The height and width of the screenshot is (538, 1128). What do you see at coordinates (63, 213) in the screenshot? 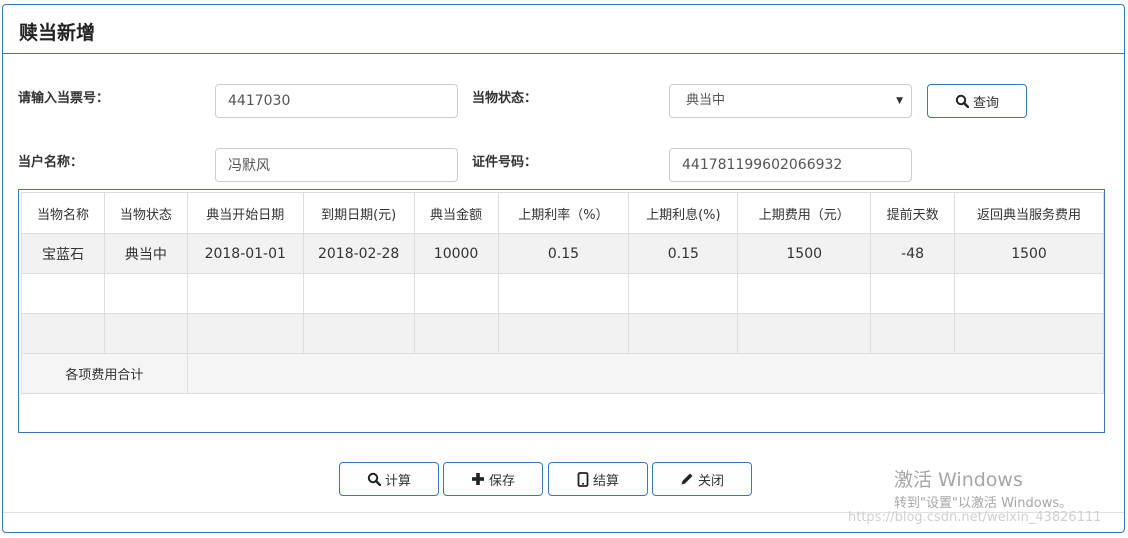
I see `column-header: 当物名称` at bounding box center [63, 213].